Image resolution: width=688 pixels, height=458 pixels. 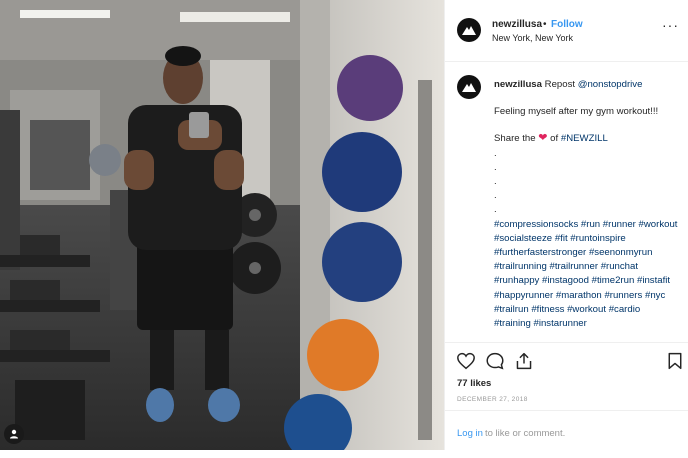 What do you see at coordinates (540, 252) in the screenshot?
I see `hashtag-link: #furtherfasterstronger` at bounding box center [540, 252].